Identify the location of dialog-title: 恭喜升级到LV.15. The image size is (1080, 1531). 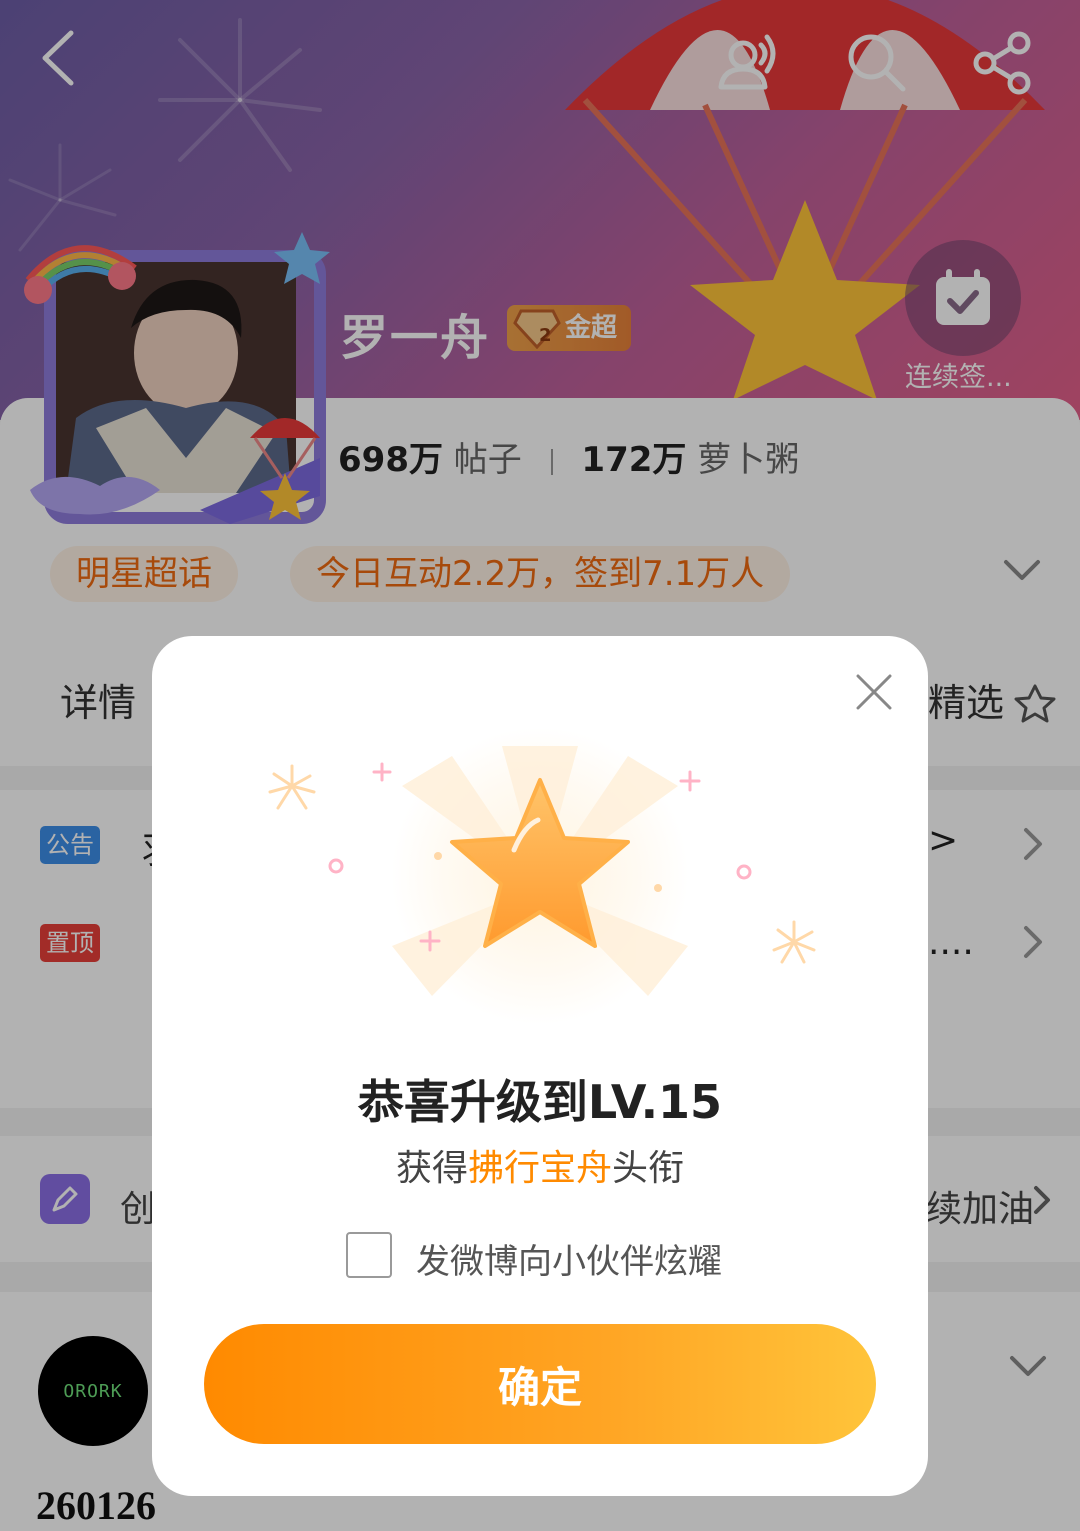
(540, 1102).